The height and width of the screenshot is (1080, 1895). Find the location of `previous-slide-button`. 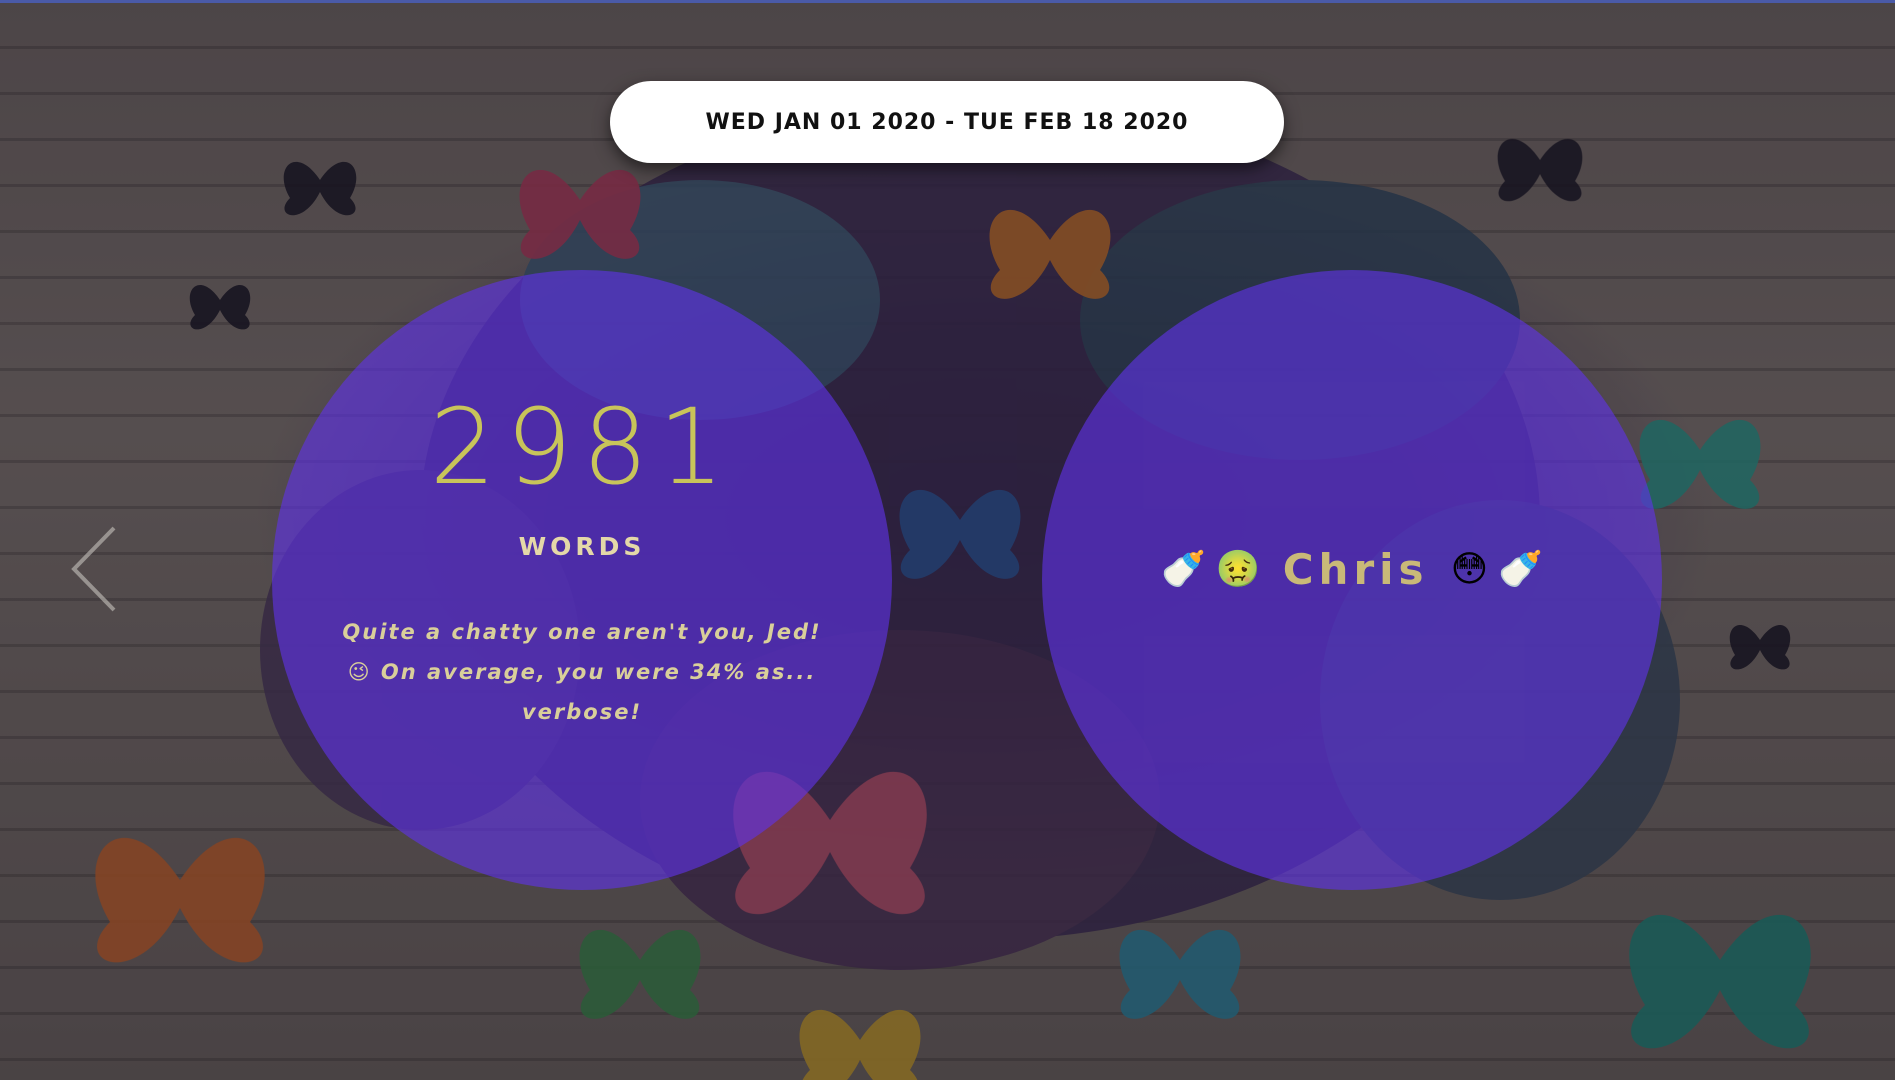

previous-slide-button is located at coordinates (96, 569).